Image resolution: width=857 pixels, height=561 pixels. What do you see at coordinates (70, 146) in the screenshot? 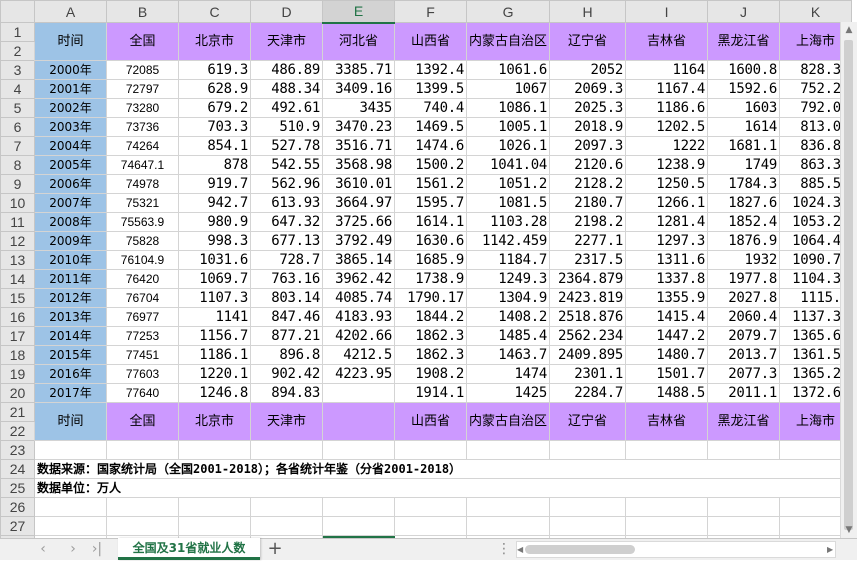
I see `year-cell: 2004年` at bounding box center [70, 146].